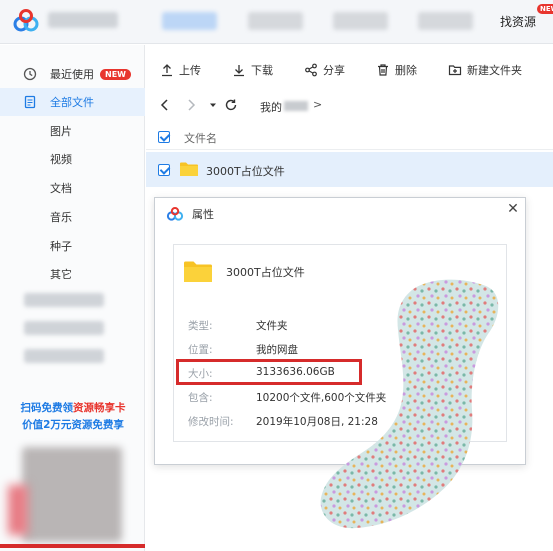 This screenshot has height=551, width=553. Describe the element at coordinates (265, 272) in the screenshot. I see `dialog-file-name: 3000T占位文件` at that location.